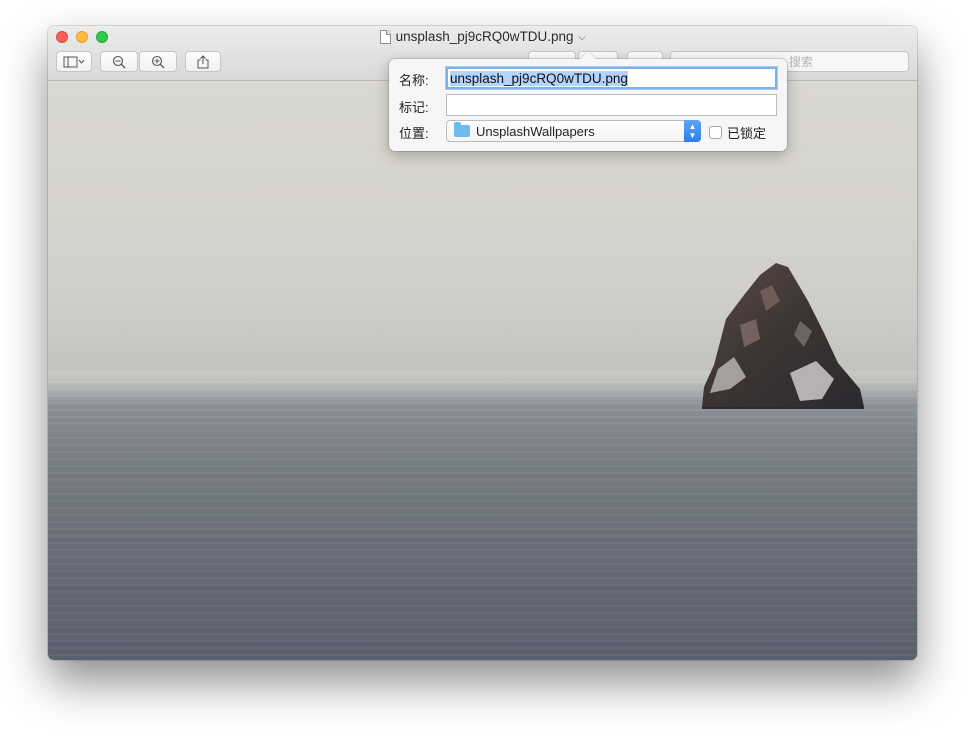 This screenshot has width=965, height=735. I want to click on name-label: 名称:, so click(414, 80).